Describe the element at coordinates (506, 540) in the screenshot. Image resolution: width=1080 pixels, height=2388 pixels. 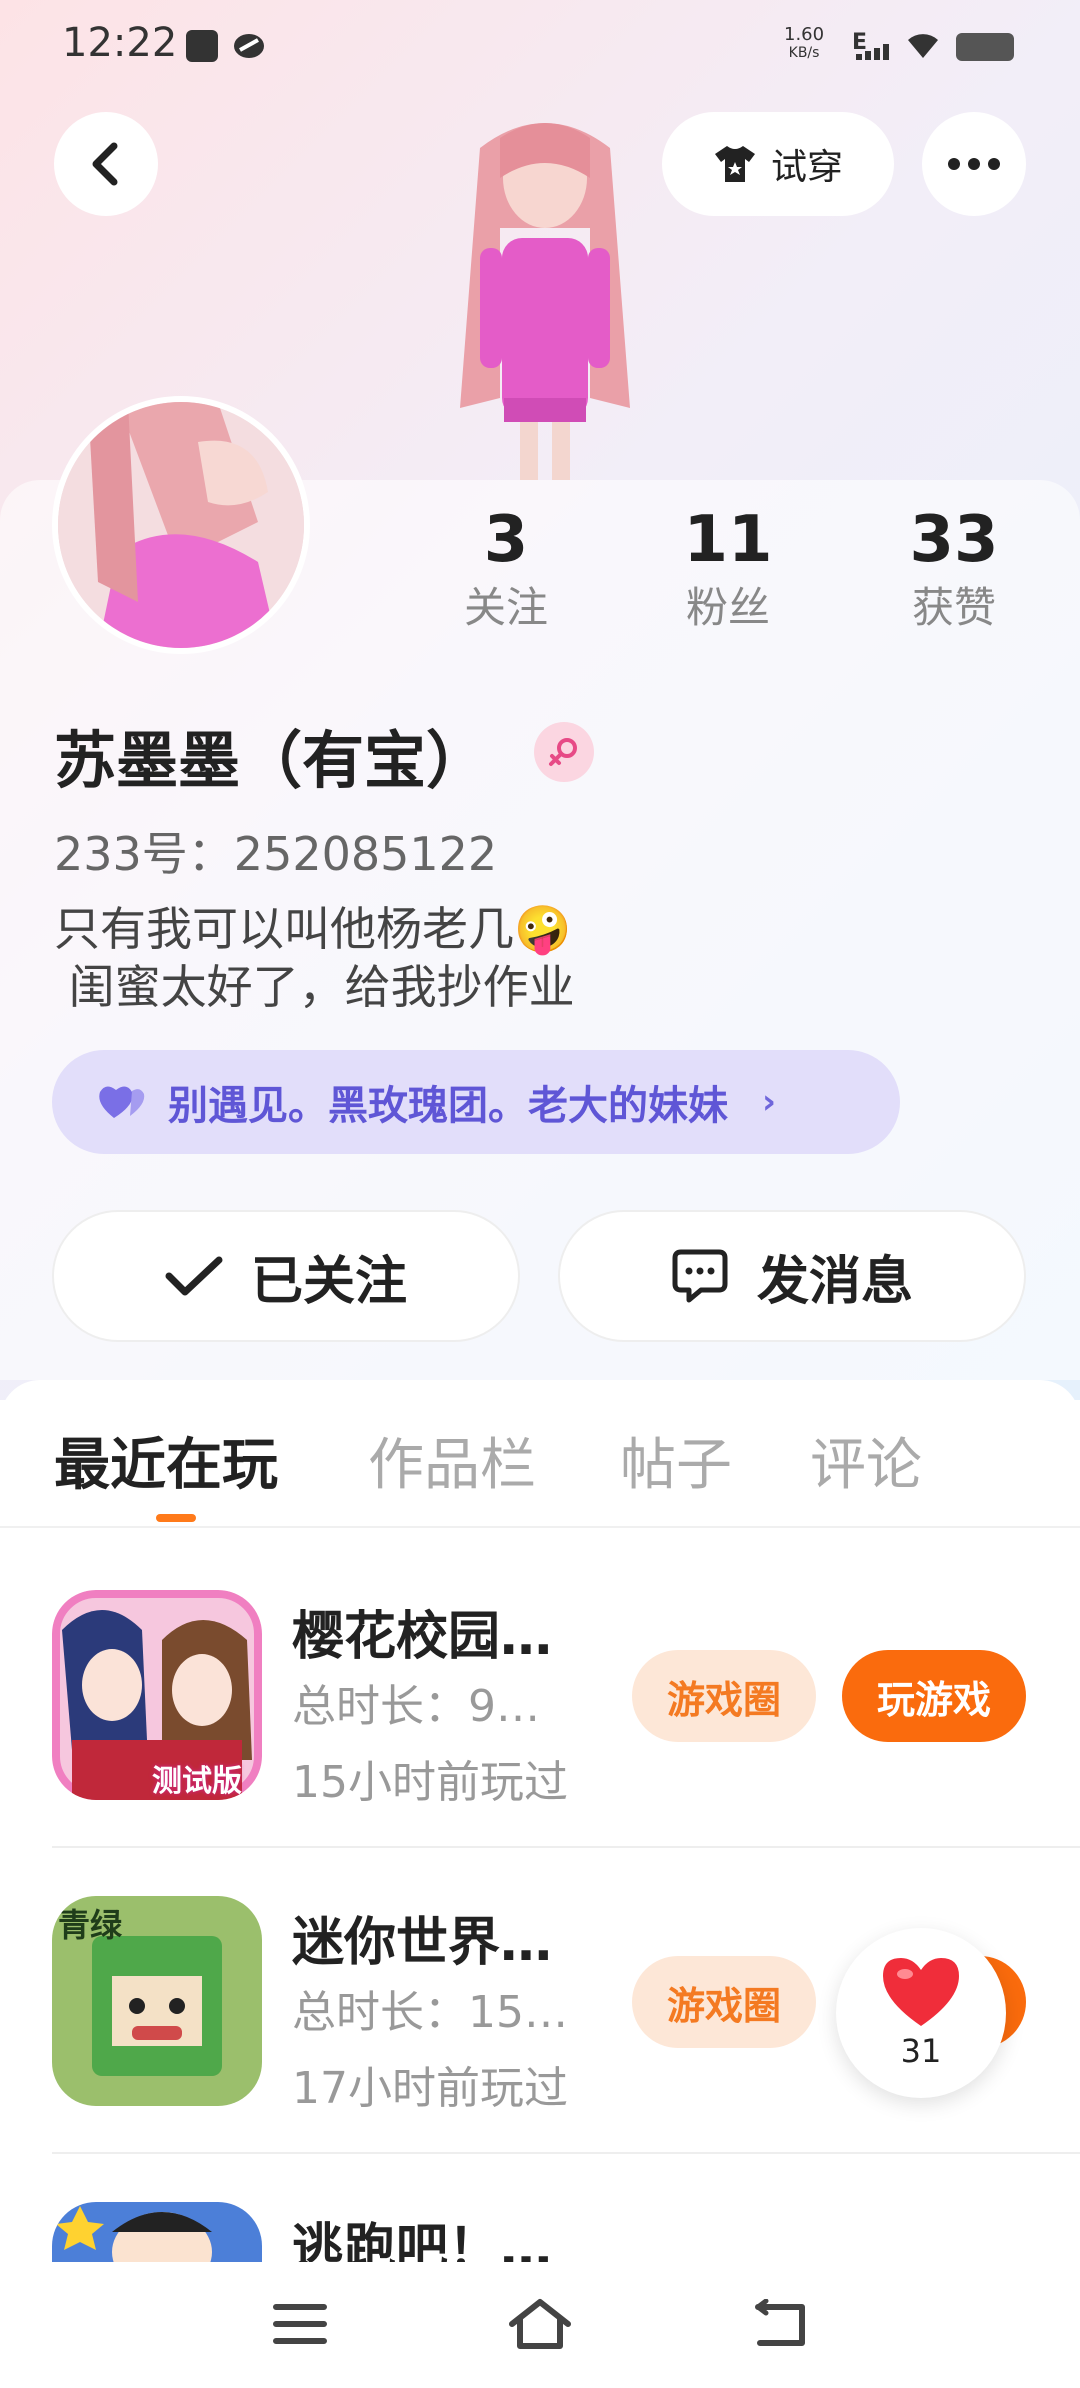
I see `stat-value: 3` at that location.